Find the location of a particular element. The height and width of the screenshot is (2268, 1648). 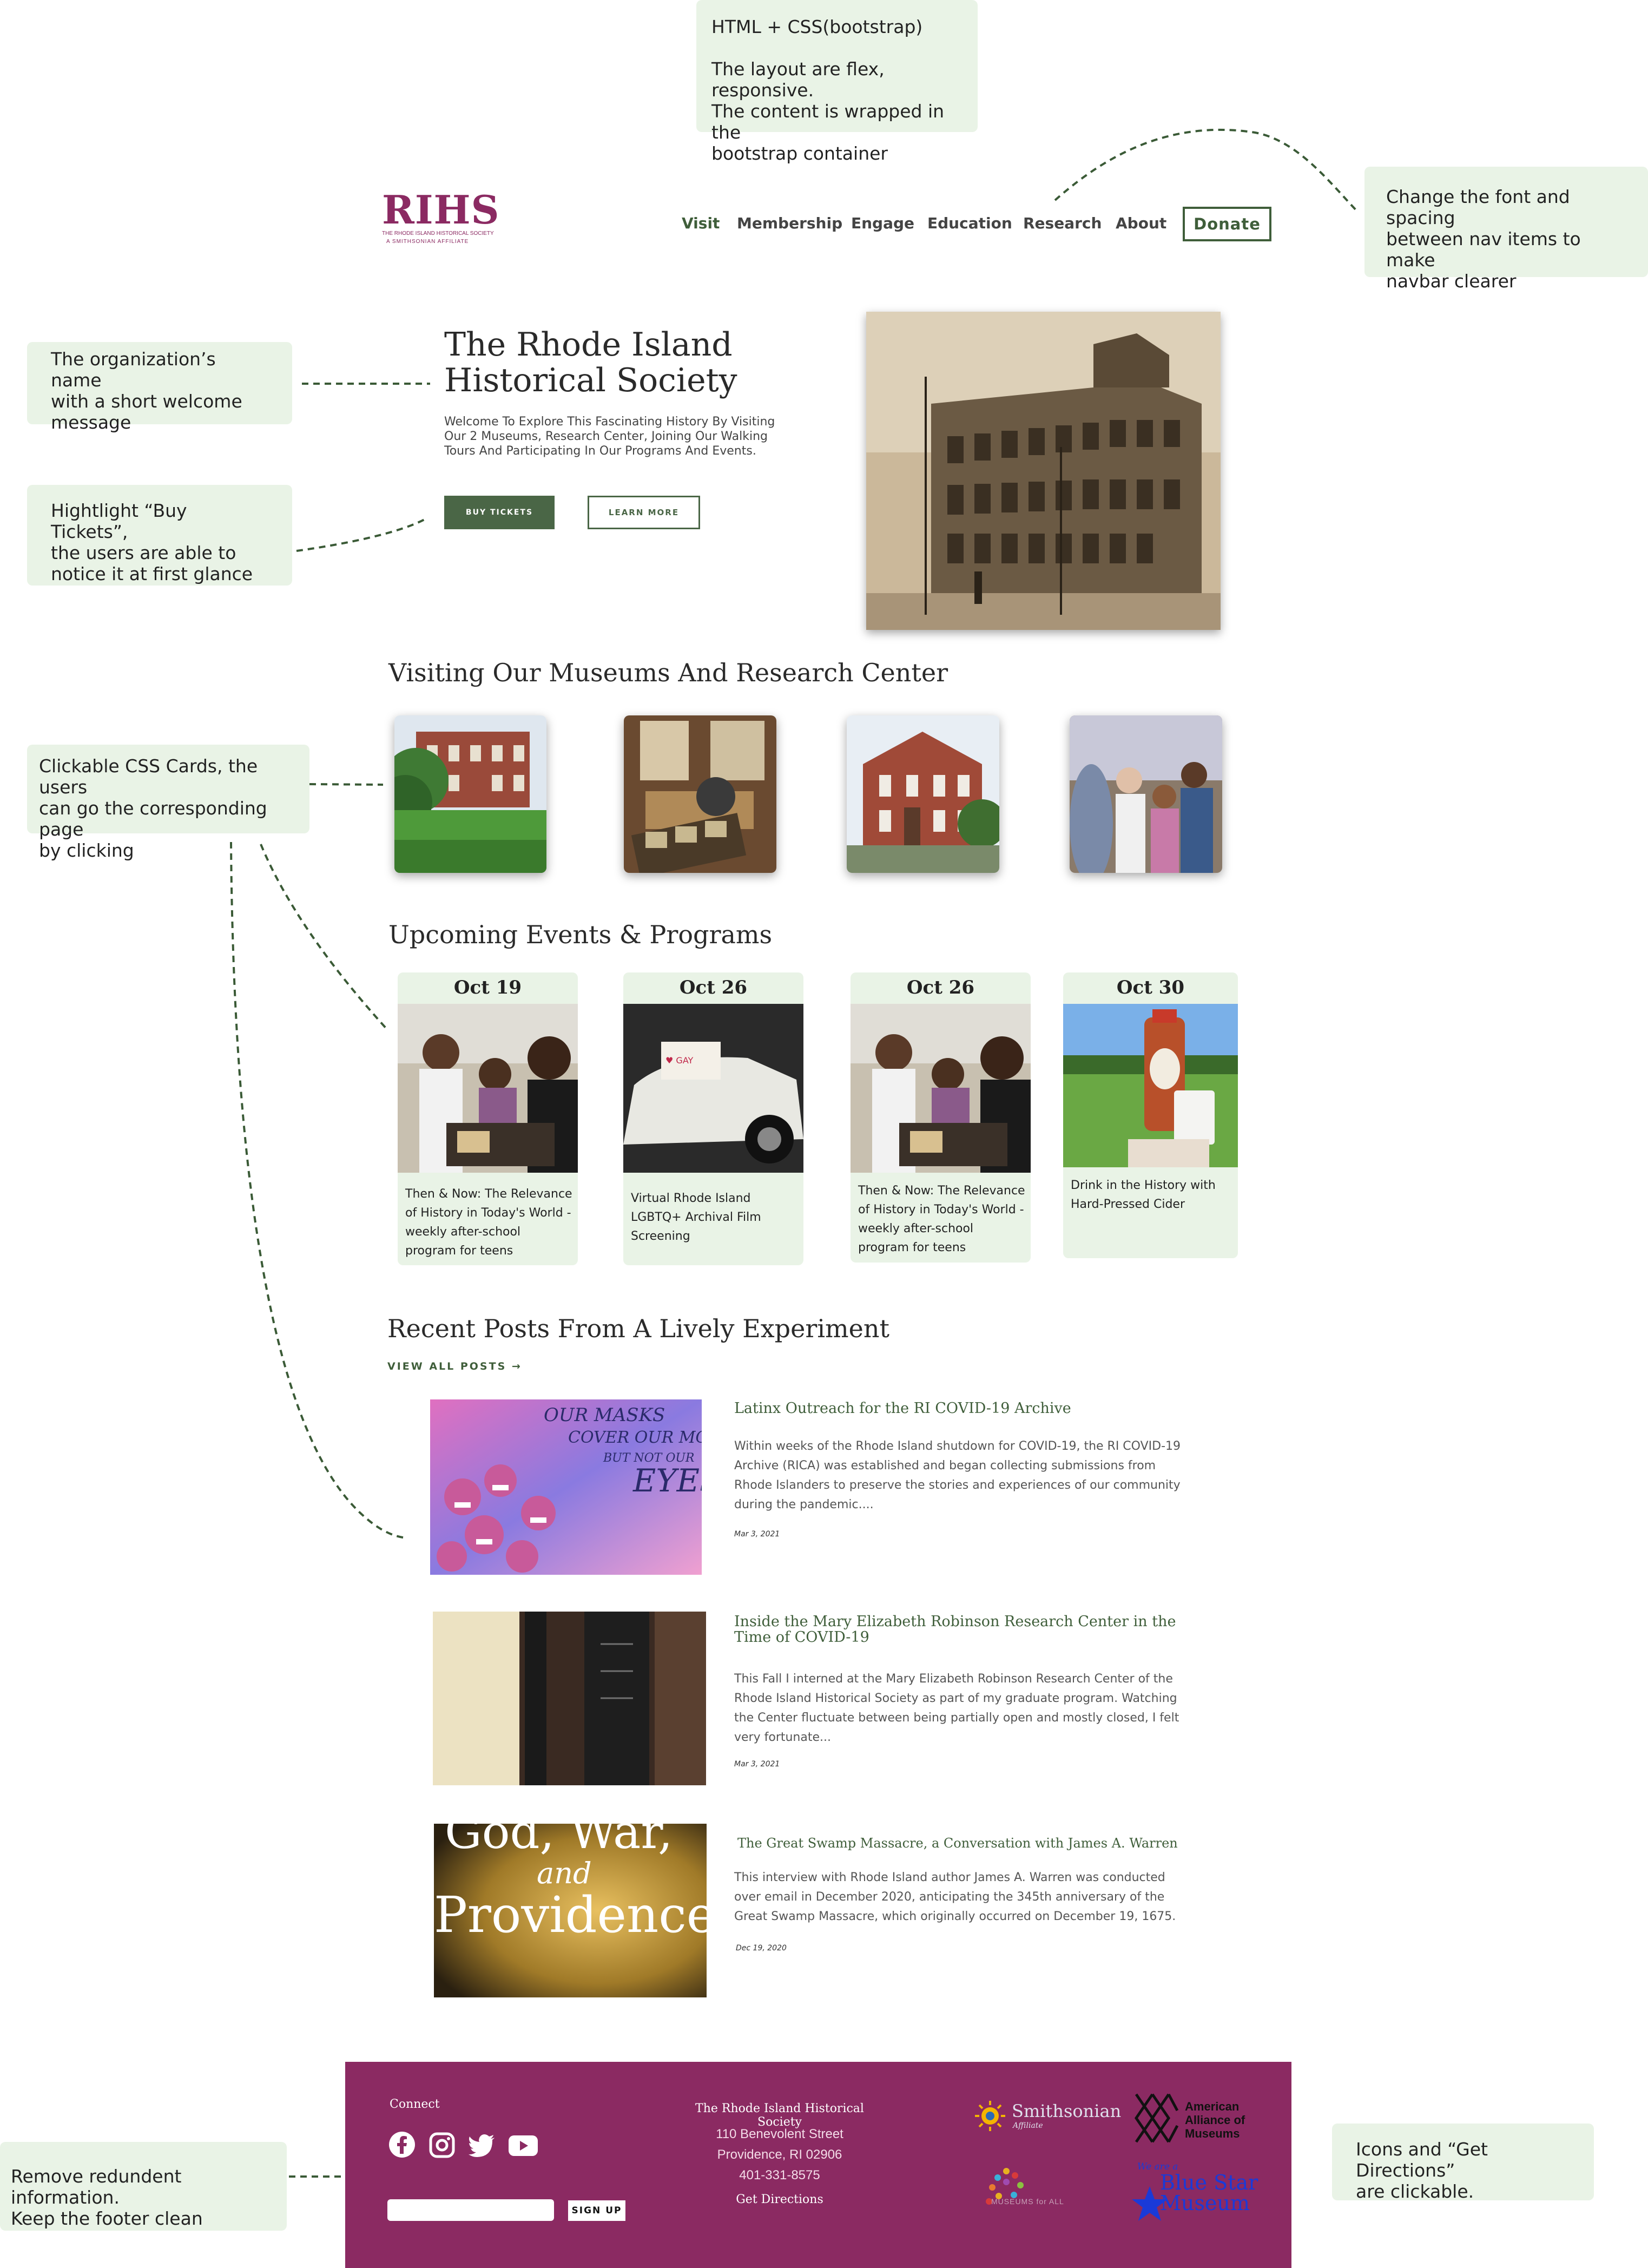

post-date-2: Mar 3, 2021 is located at coordinates (757, 1764).